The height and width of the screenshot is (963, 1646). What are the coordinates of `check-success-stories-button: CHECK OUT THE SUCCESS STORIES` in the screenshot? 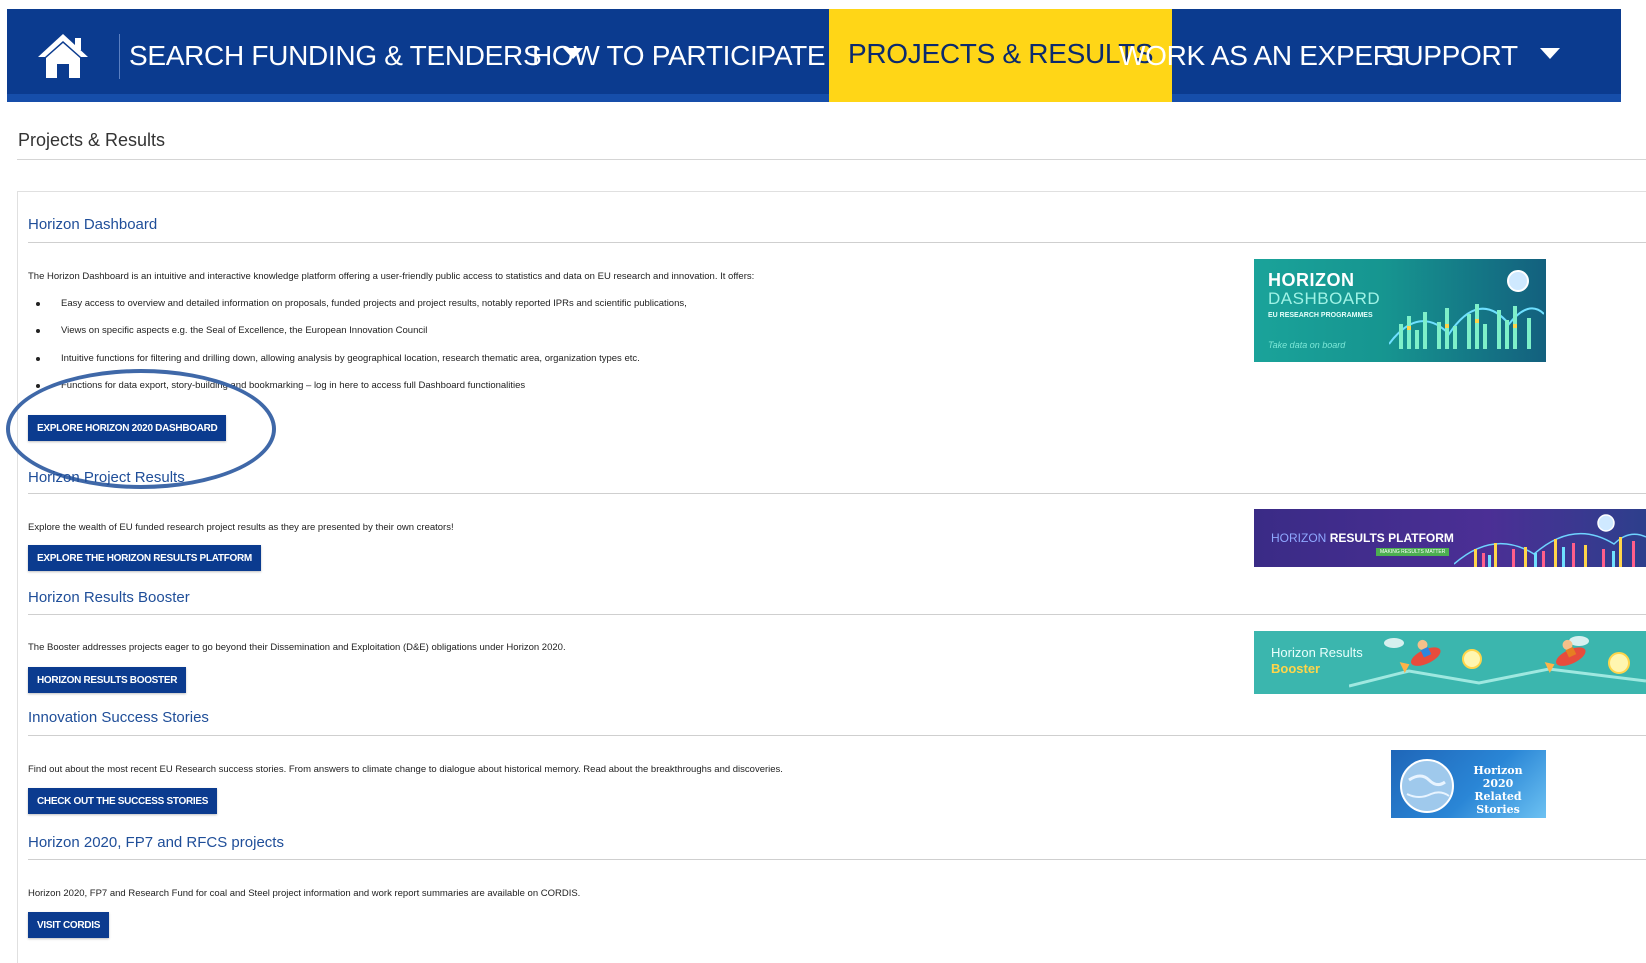 It's located at (123, 801).